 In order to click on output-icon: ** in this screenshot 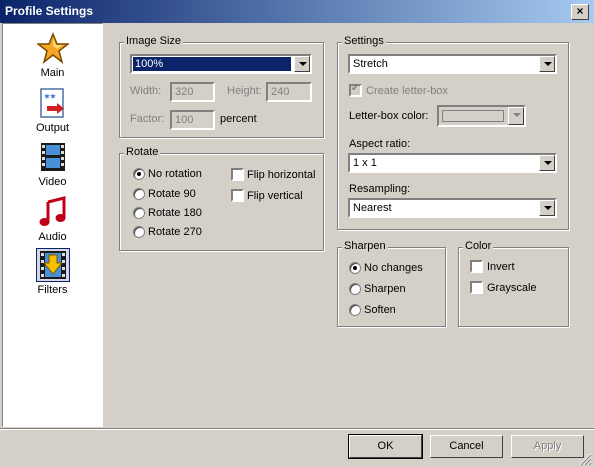, I will do `click(51, 103)`.